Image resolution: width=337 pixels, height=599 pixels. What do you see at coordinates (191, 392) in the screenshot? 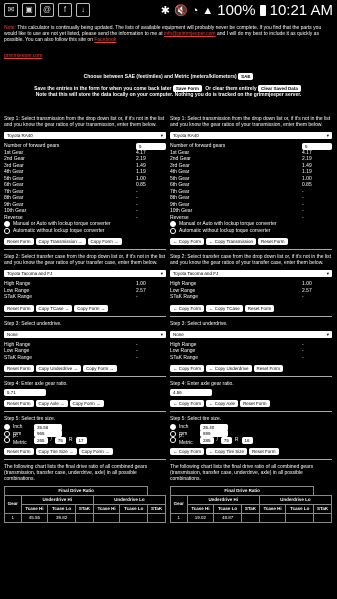
I see `axle-input: 4.56` at bounding box center [191, 392].